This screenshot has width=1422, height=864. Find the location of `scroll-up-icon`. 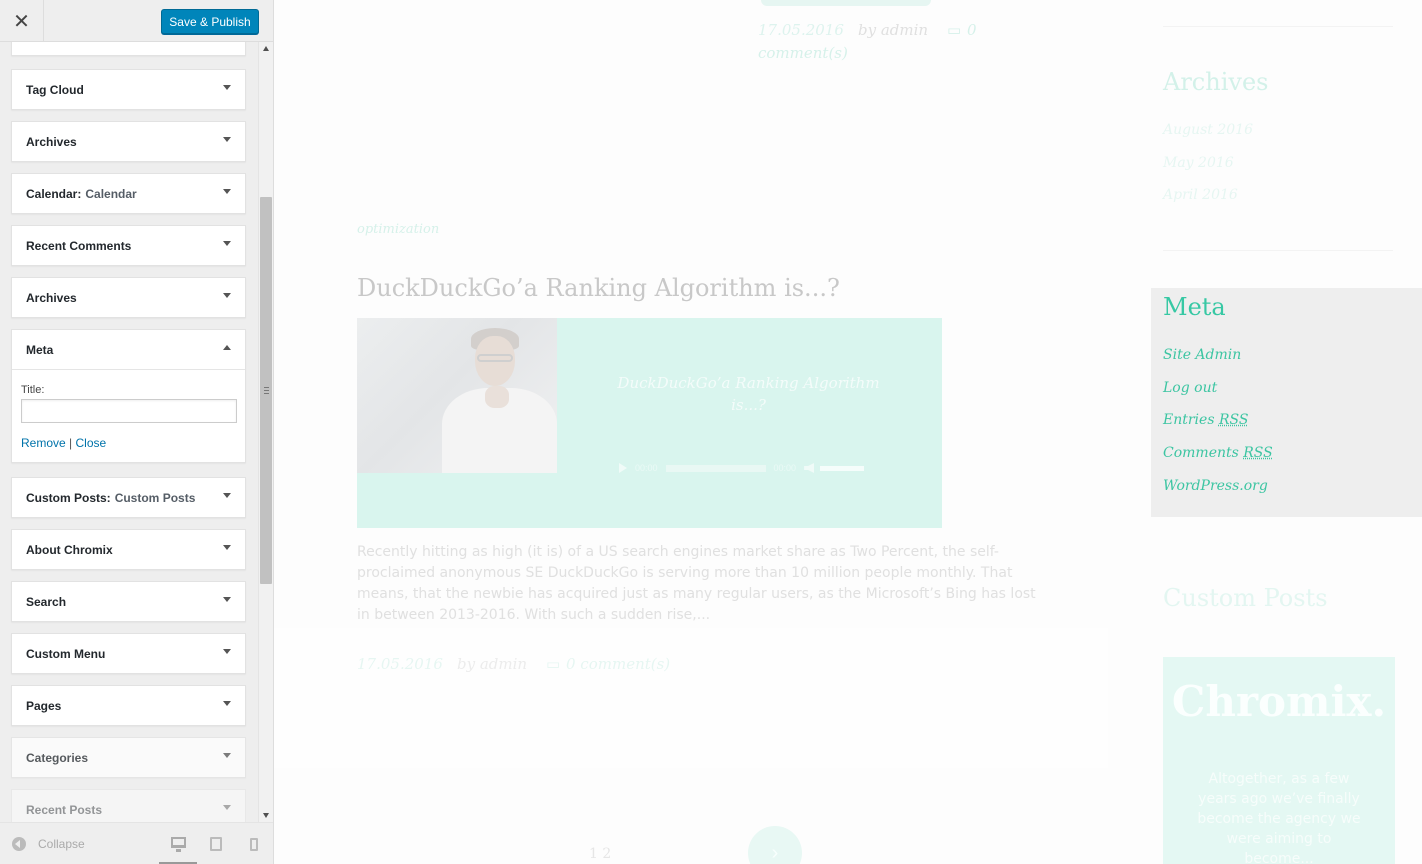

scroll-up-icon is located at coordinates (266, 48).